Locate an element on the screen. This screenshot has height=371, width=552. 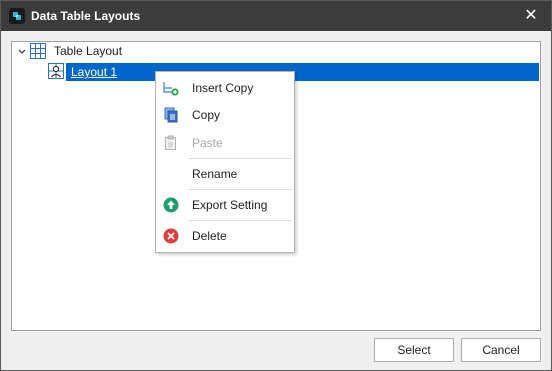
layout-item-icon is located at coordinates (56, 71).